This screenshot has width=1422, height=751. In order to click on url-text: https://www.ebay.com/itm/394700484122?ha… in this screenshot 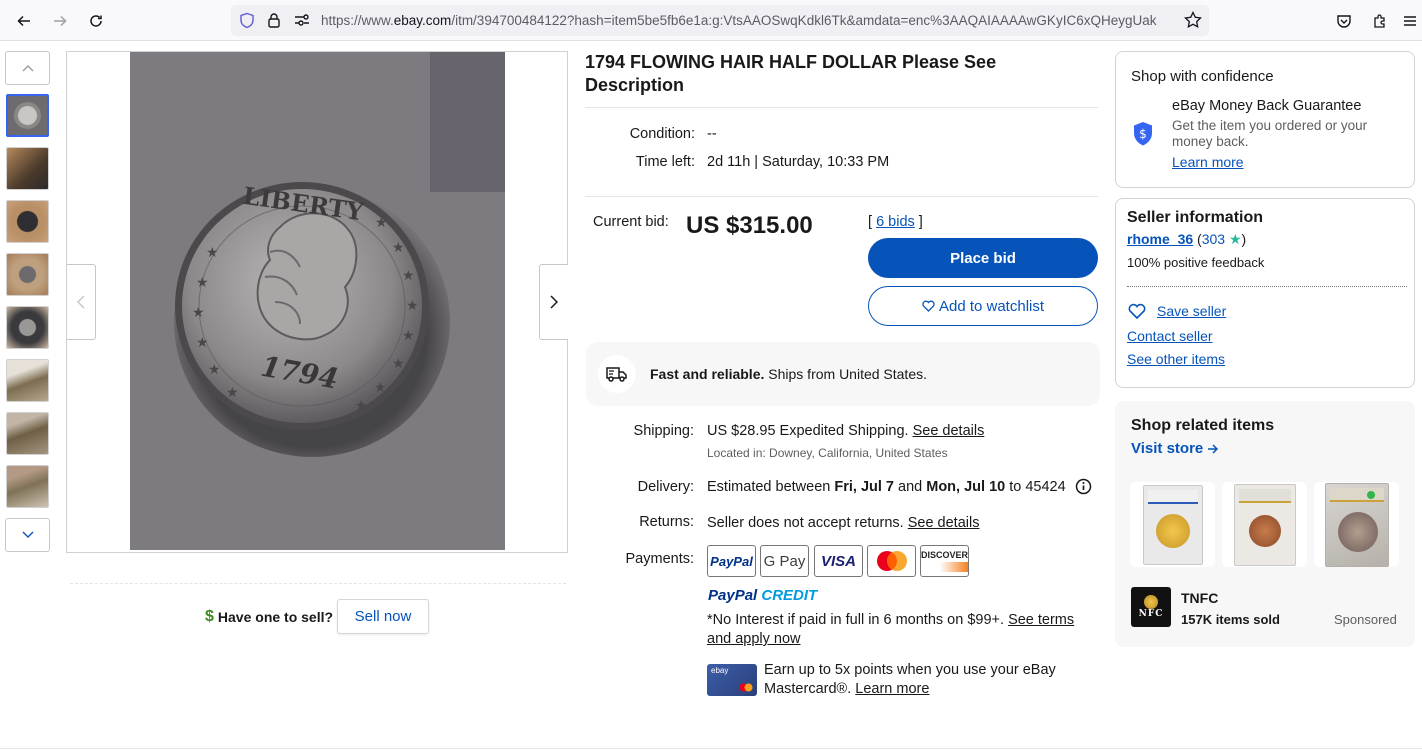, I will do `click(741, 20)`.